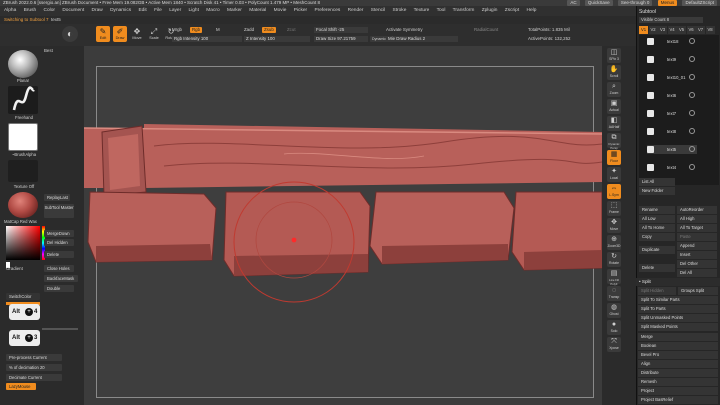 The height and width of the screenshot is (405, 720). Describe the element at coordinates (59, 211) in the screenshot. I see `subtool-master-button: SubTool Master` at that location.